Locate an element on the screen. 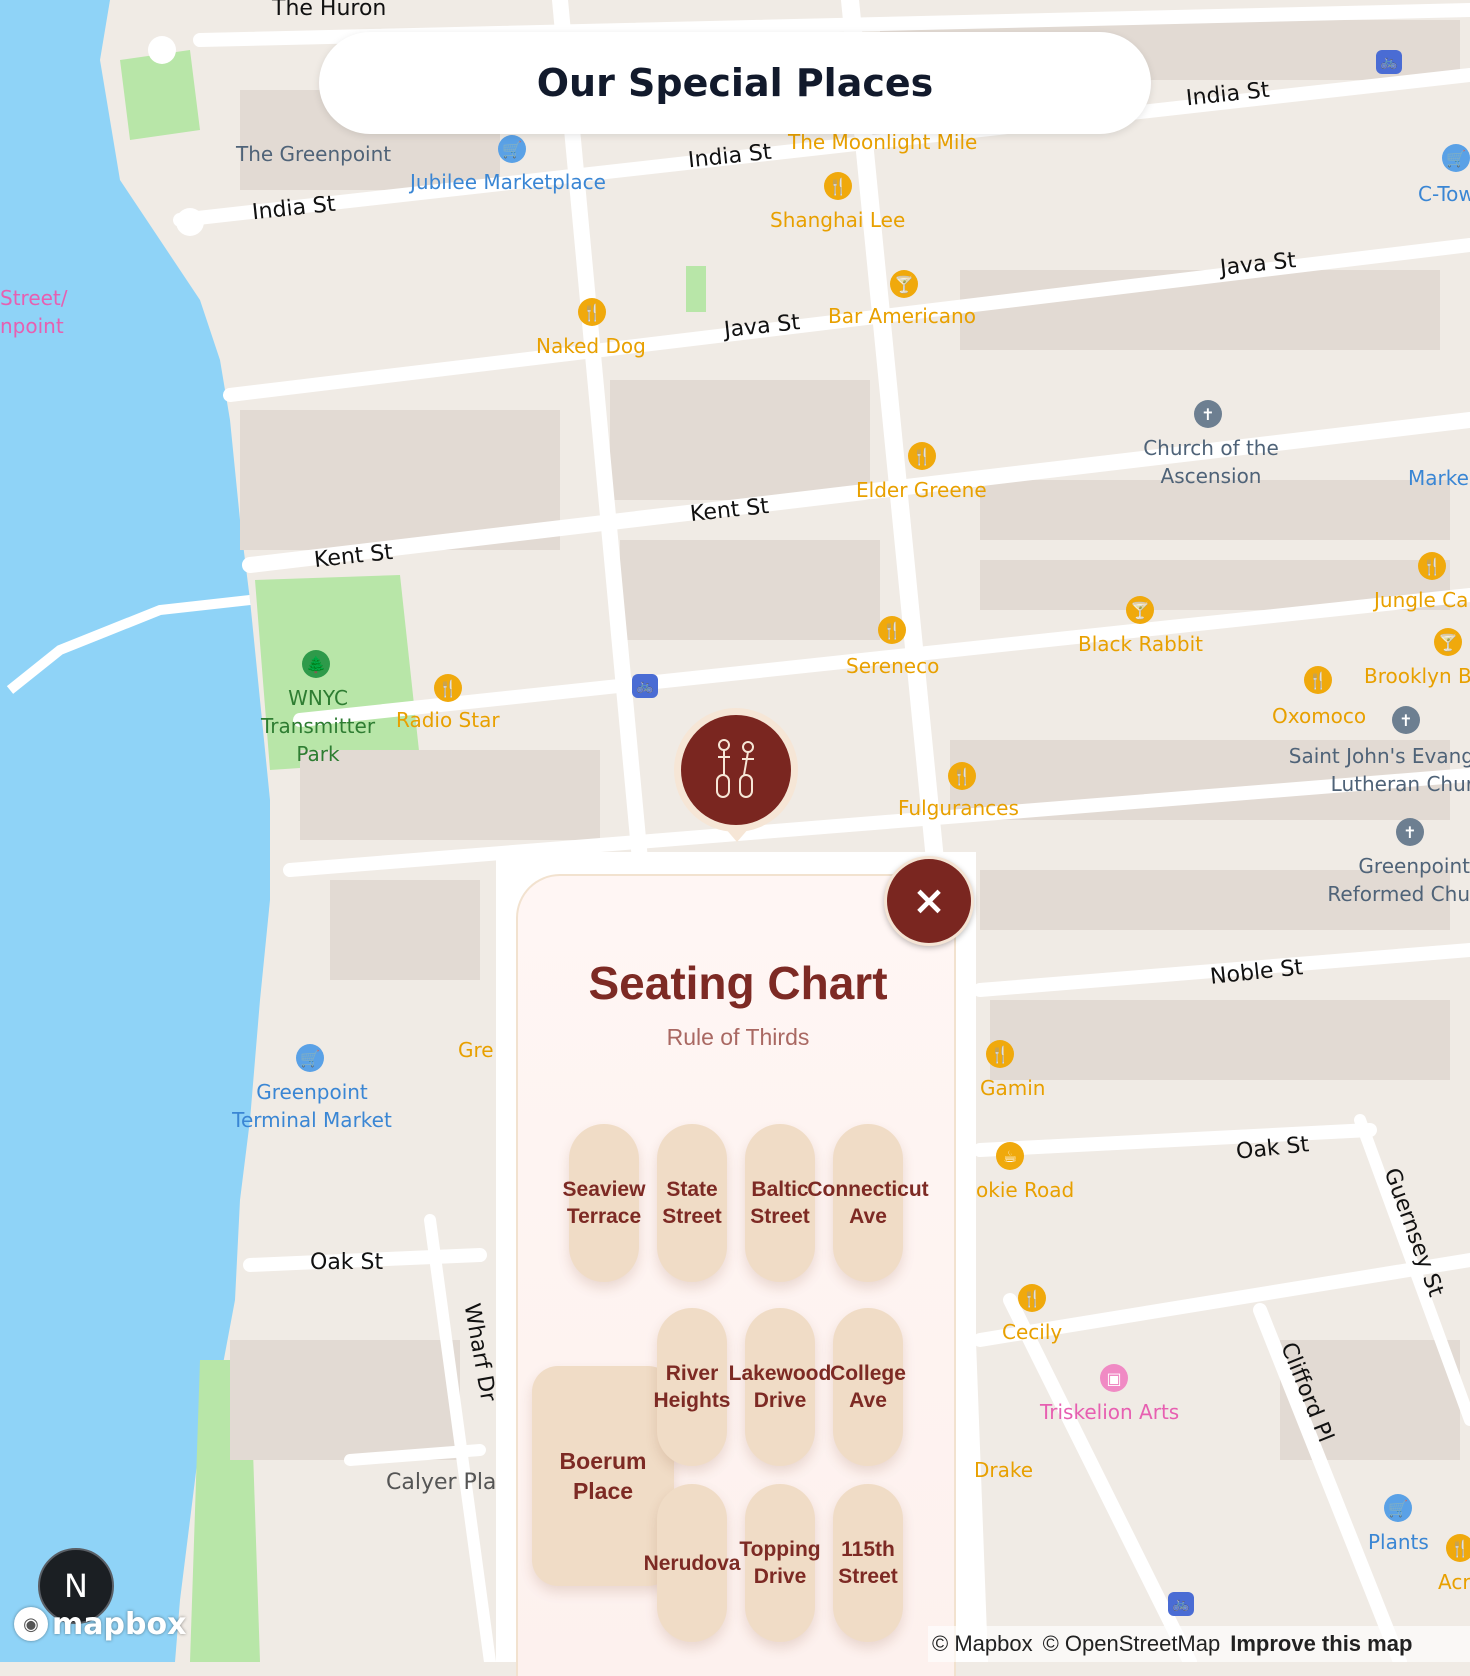 This screenshot has width=1470, height=1676. poi-church-of-the-ascension-label: Church of the Ascension is located at coordinates (1211, 462).